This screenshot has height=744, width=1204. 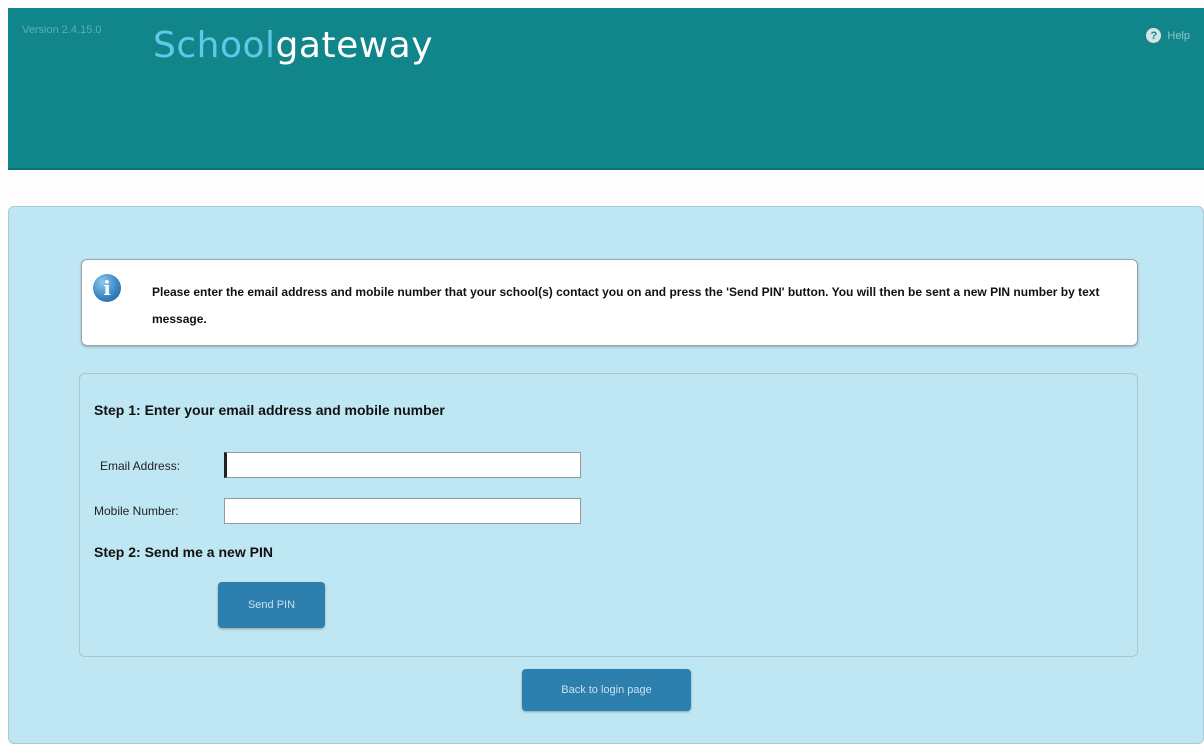 What do you see at coordinates (1154, 35) in the screenshot?
I see `help-icon: ?` at bounding box center [1154, 35].